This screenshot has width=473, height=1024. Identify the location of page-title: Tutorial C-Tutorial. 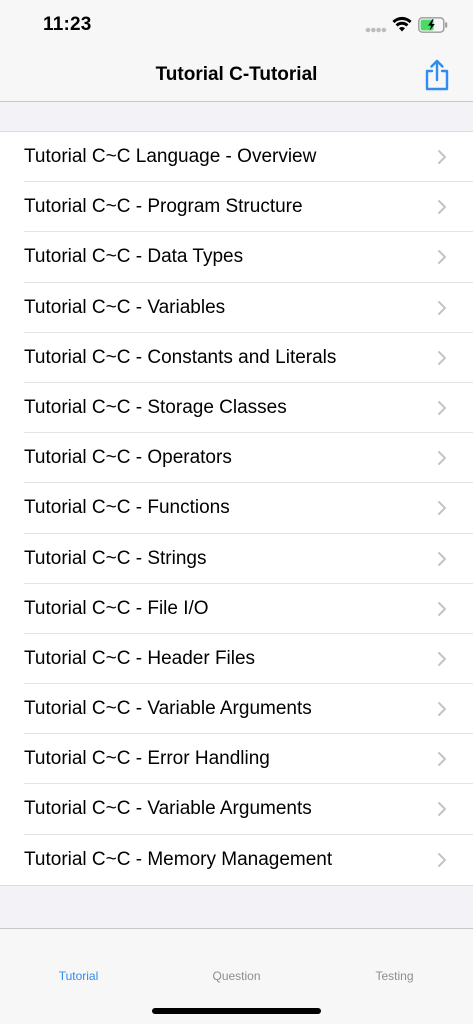
(236, 74).